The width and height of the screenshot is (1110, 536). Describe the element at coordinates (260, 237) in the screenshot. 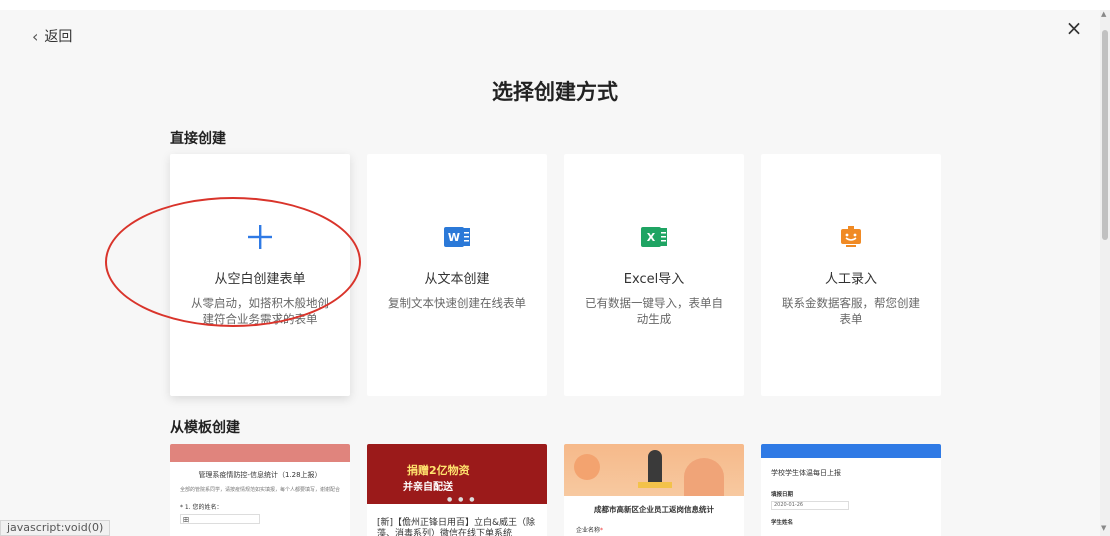

I see `plus-icon` at that location.